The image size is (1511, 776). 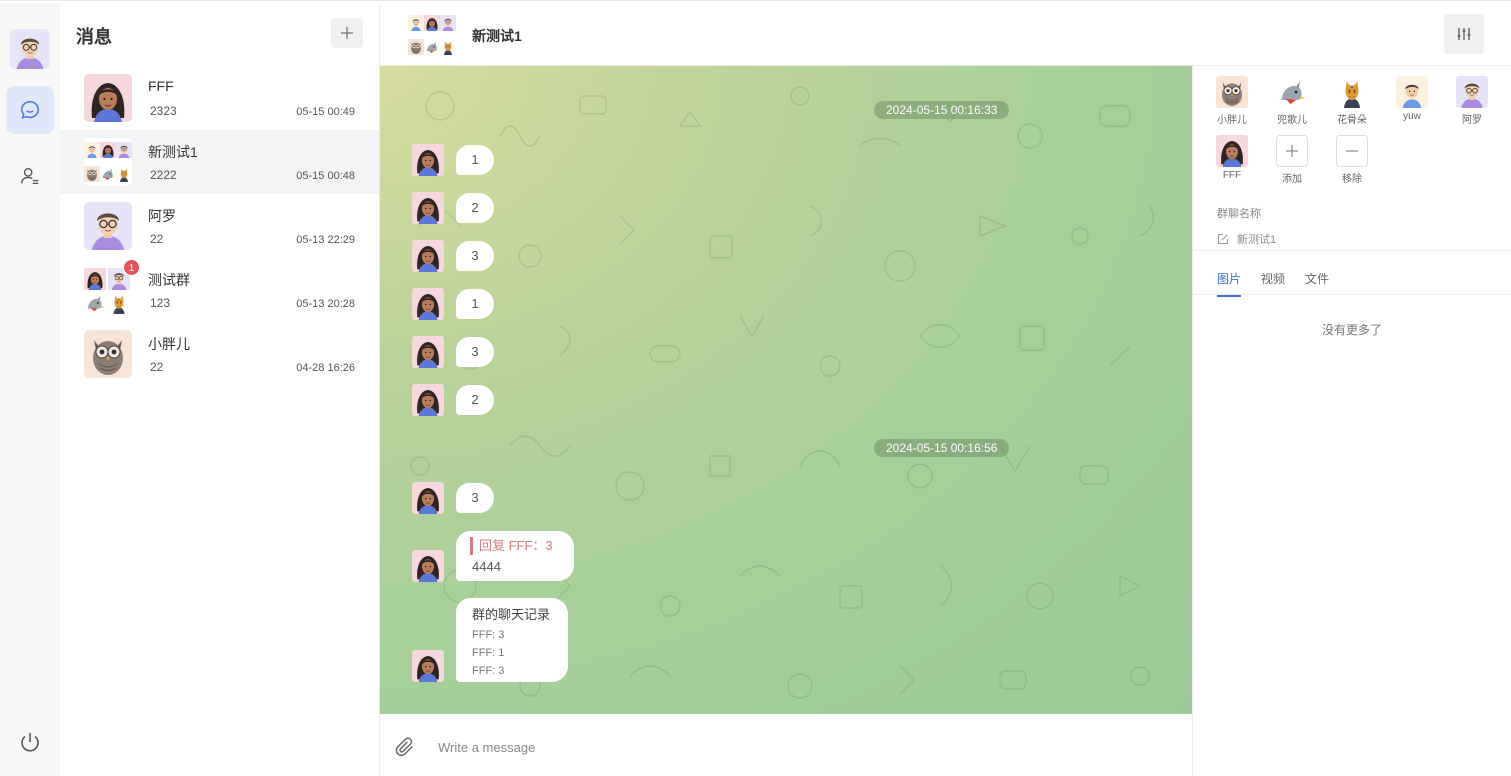 I want to click on add-member-button: 添加, so click(x=1292, y=160).